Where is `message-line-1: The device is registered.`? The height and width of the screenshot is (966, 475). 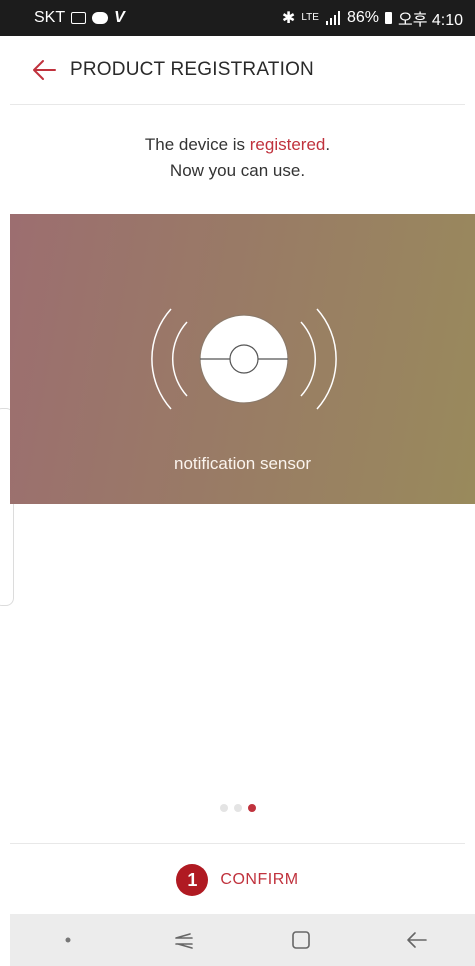 message-line-1: The device is registered. is located at coordinates (237, 145).